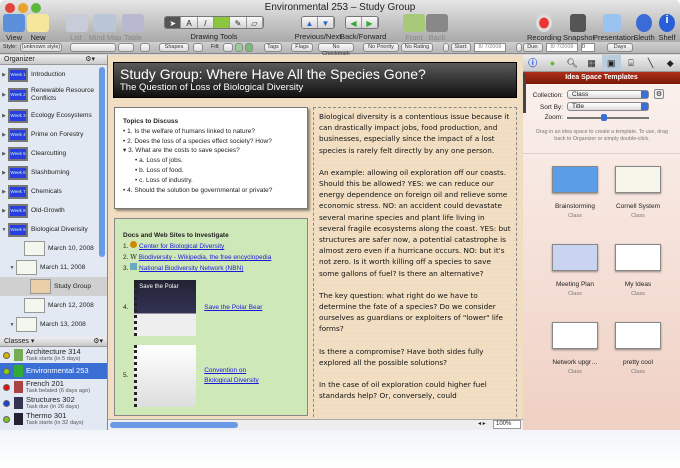 This screenshot has width=680, height=468. I want to click on class-item: Thermo 301 Task starts (in 32 days), so click(53, 419).